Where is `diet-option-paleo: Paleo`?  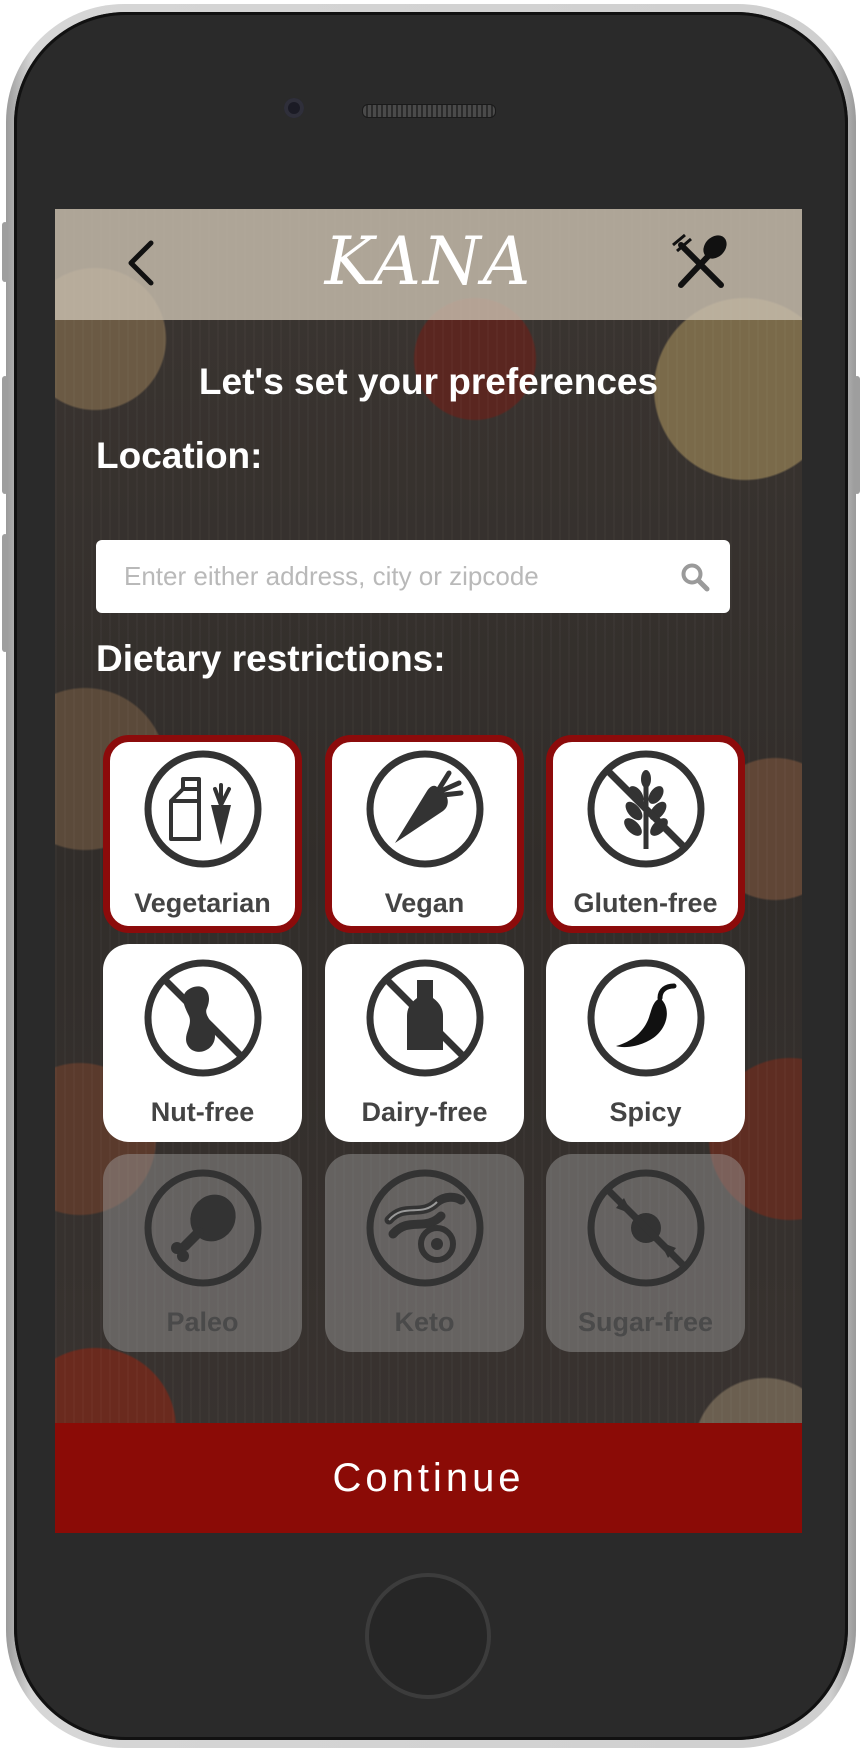
diet-option-paleo: Paleo is located at coordinates (202, 1253).